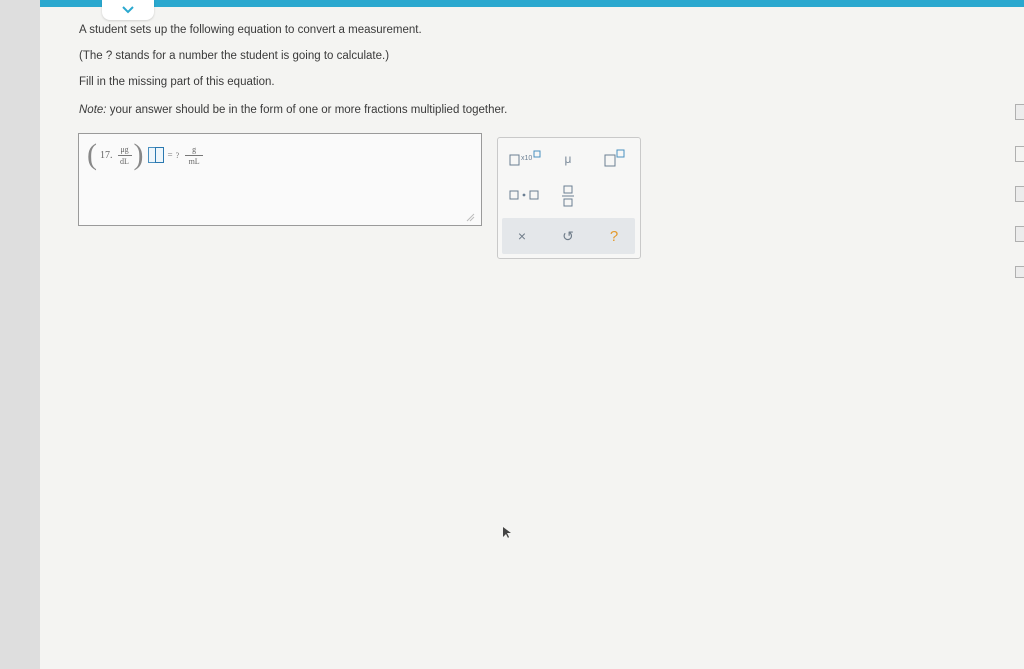 This screenshot has width=1024, height=669. Describe the element at coordinates (280, 179) in the screenshot. I see `answer-input-box: ( 17. μg dL ) = ? g mL` at that location.